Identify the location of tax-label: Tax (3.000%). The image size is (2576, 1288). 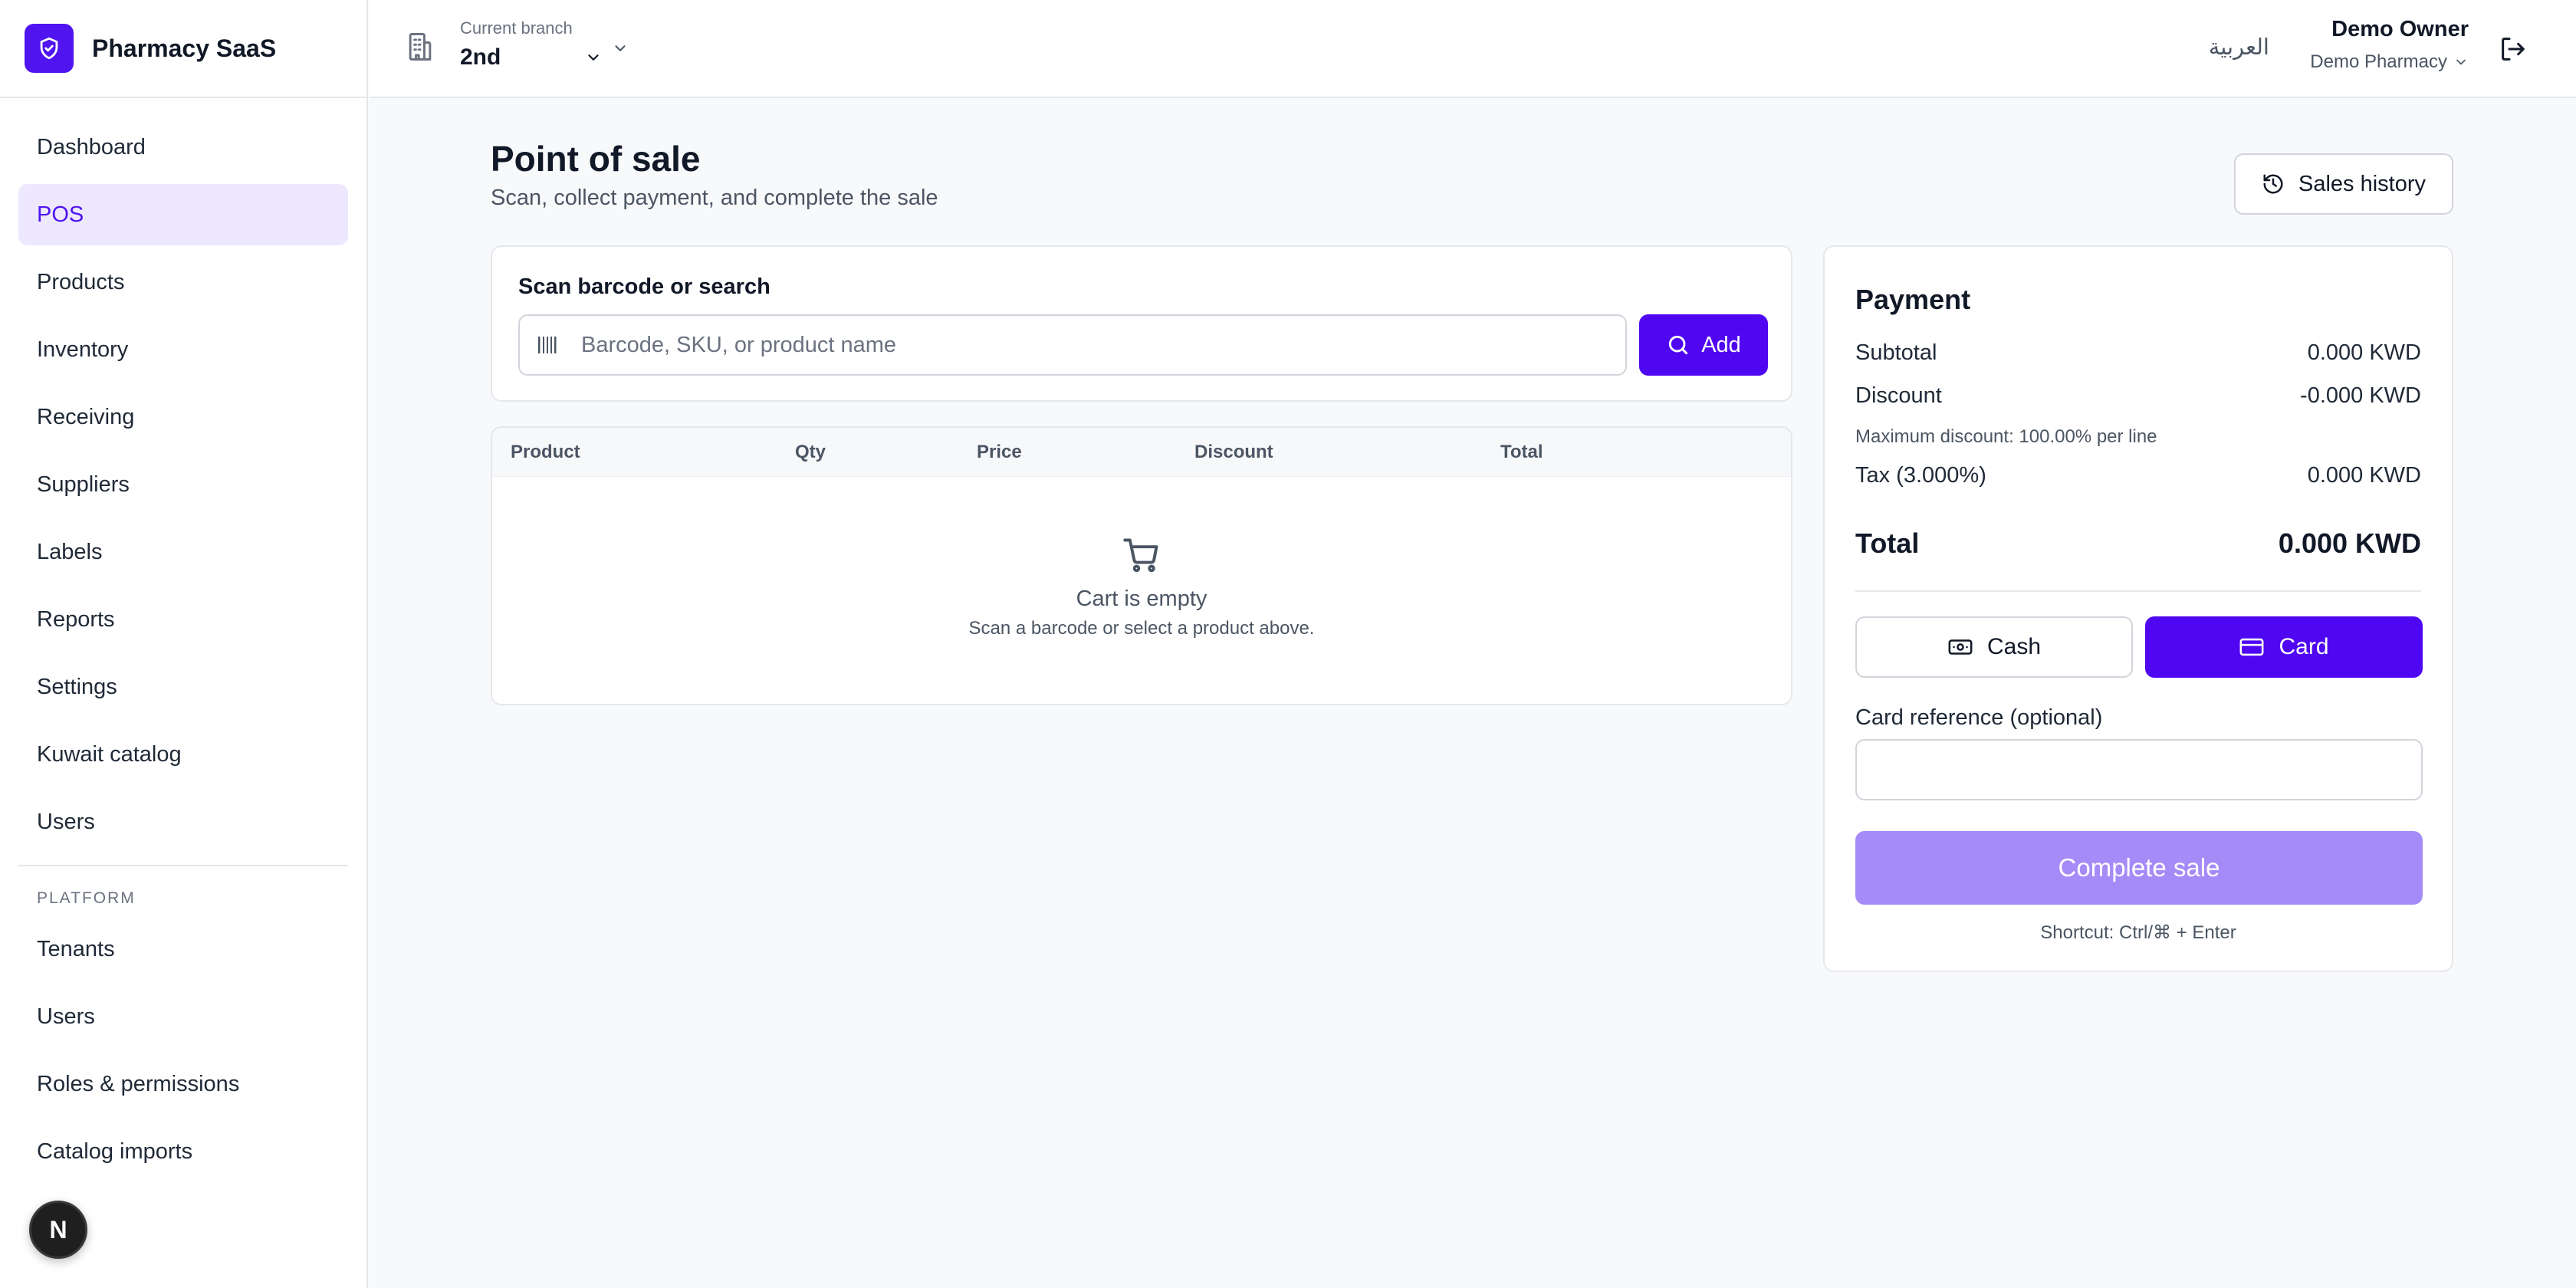
(1921, 476).